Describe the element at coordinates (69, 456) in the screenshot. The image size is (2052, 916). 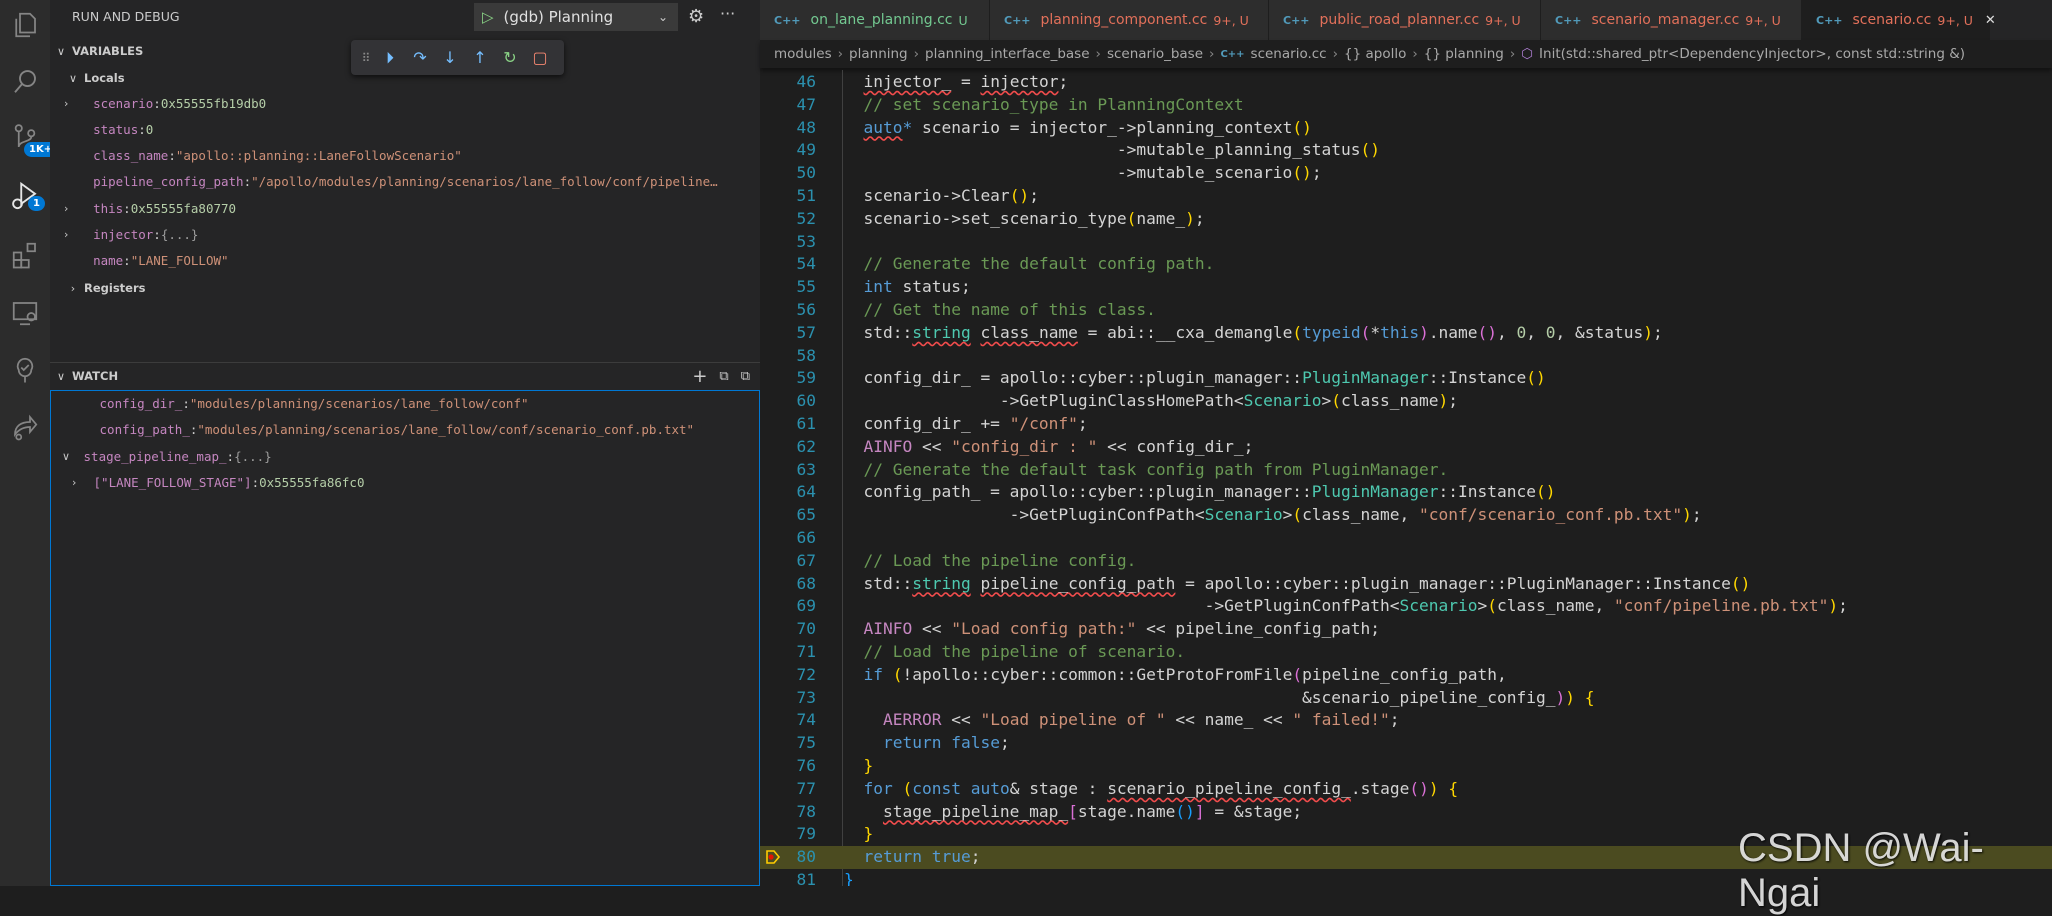
I see `chevron-down-icon: ∨` at that location.